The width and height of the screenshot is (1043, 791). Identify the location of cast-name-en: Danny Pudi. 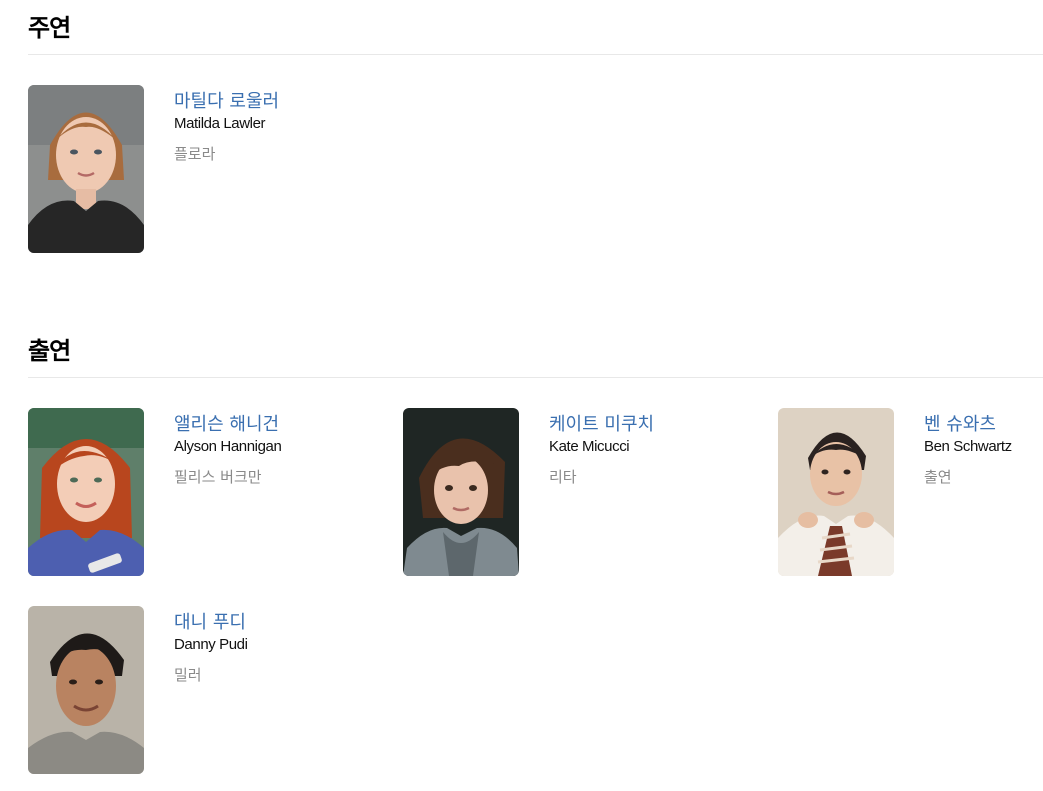
(211, 644).